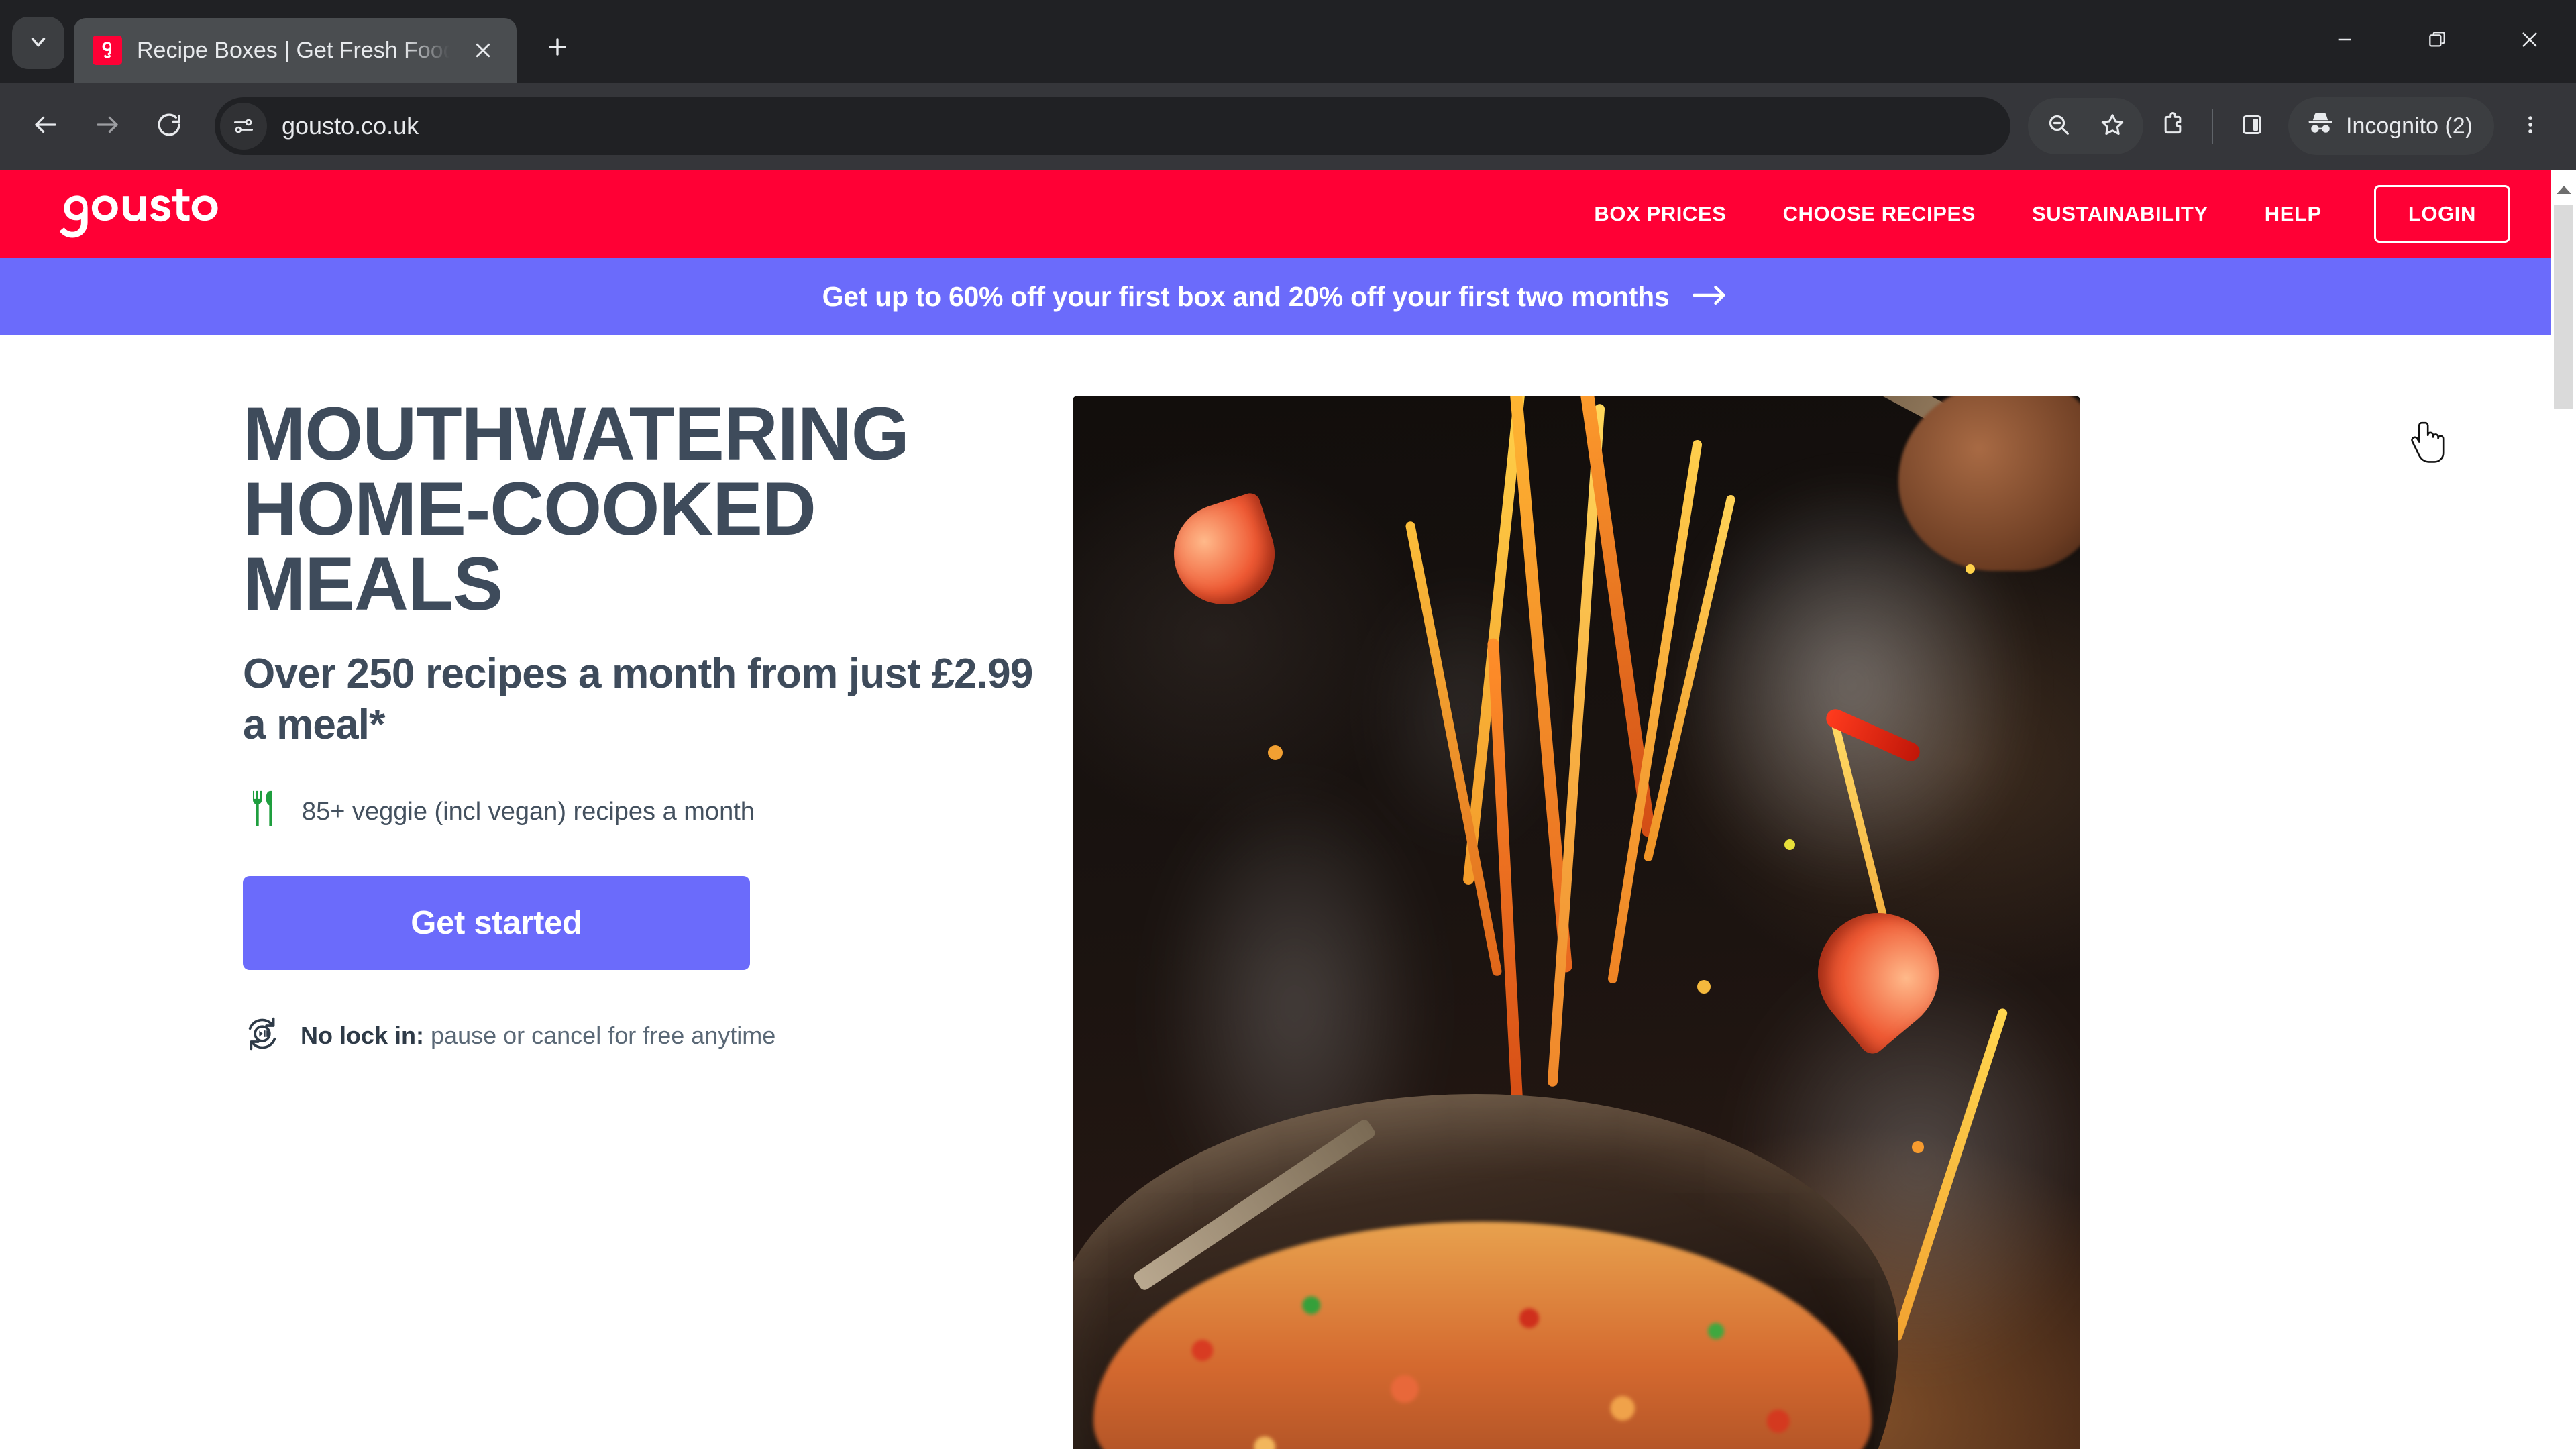 This screenshot has height=1449, width=2576. I want to click on side-panel-button, so click(2252, 126).